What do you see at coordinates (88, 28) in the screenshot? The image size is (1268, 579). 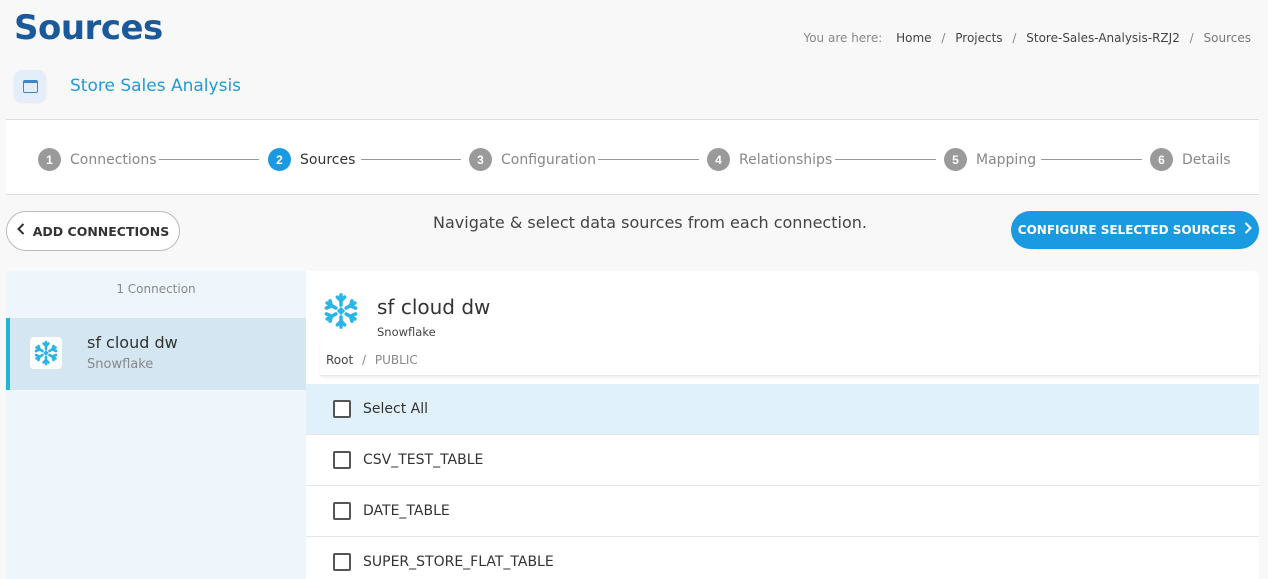 I see `page-title: Sources` at bounding box center [88, 28].